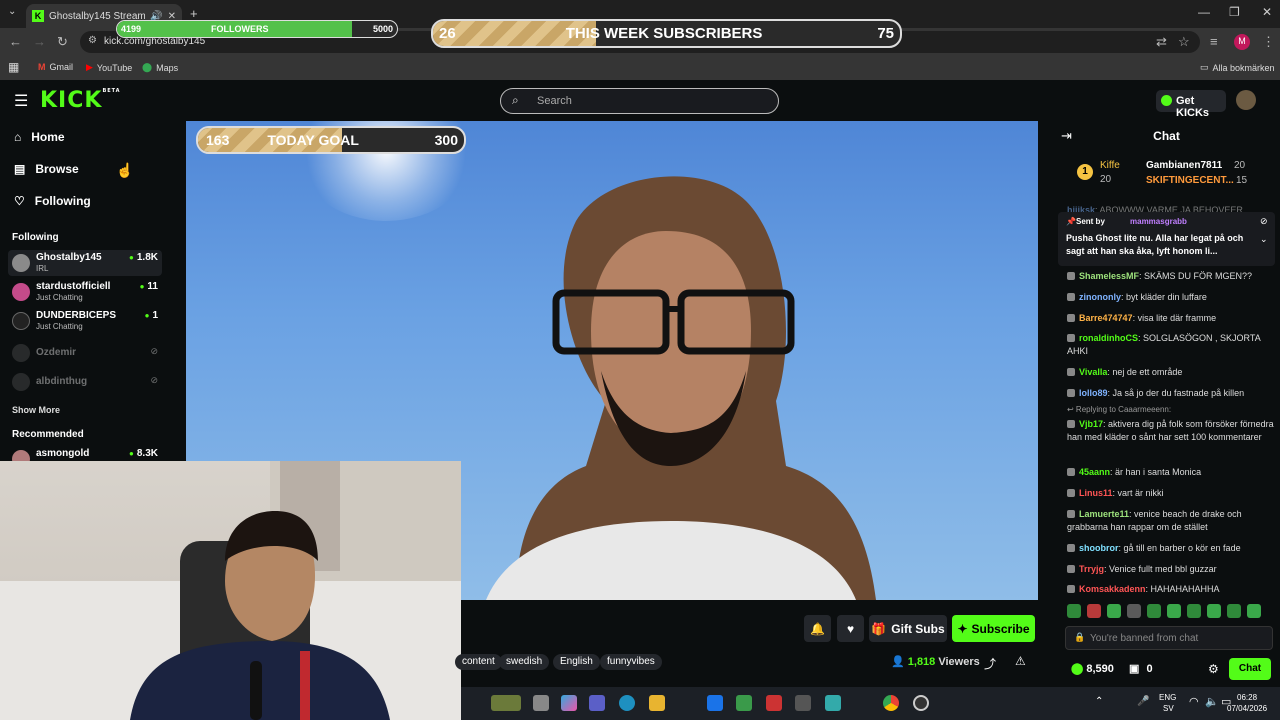  What do you see at coordinates (55, 67) in the screenshot?
I see `bookmark-gmail: M Gmail` at bounding box center [55, 67].